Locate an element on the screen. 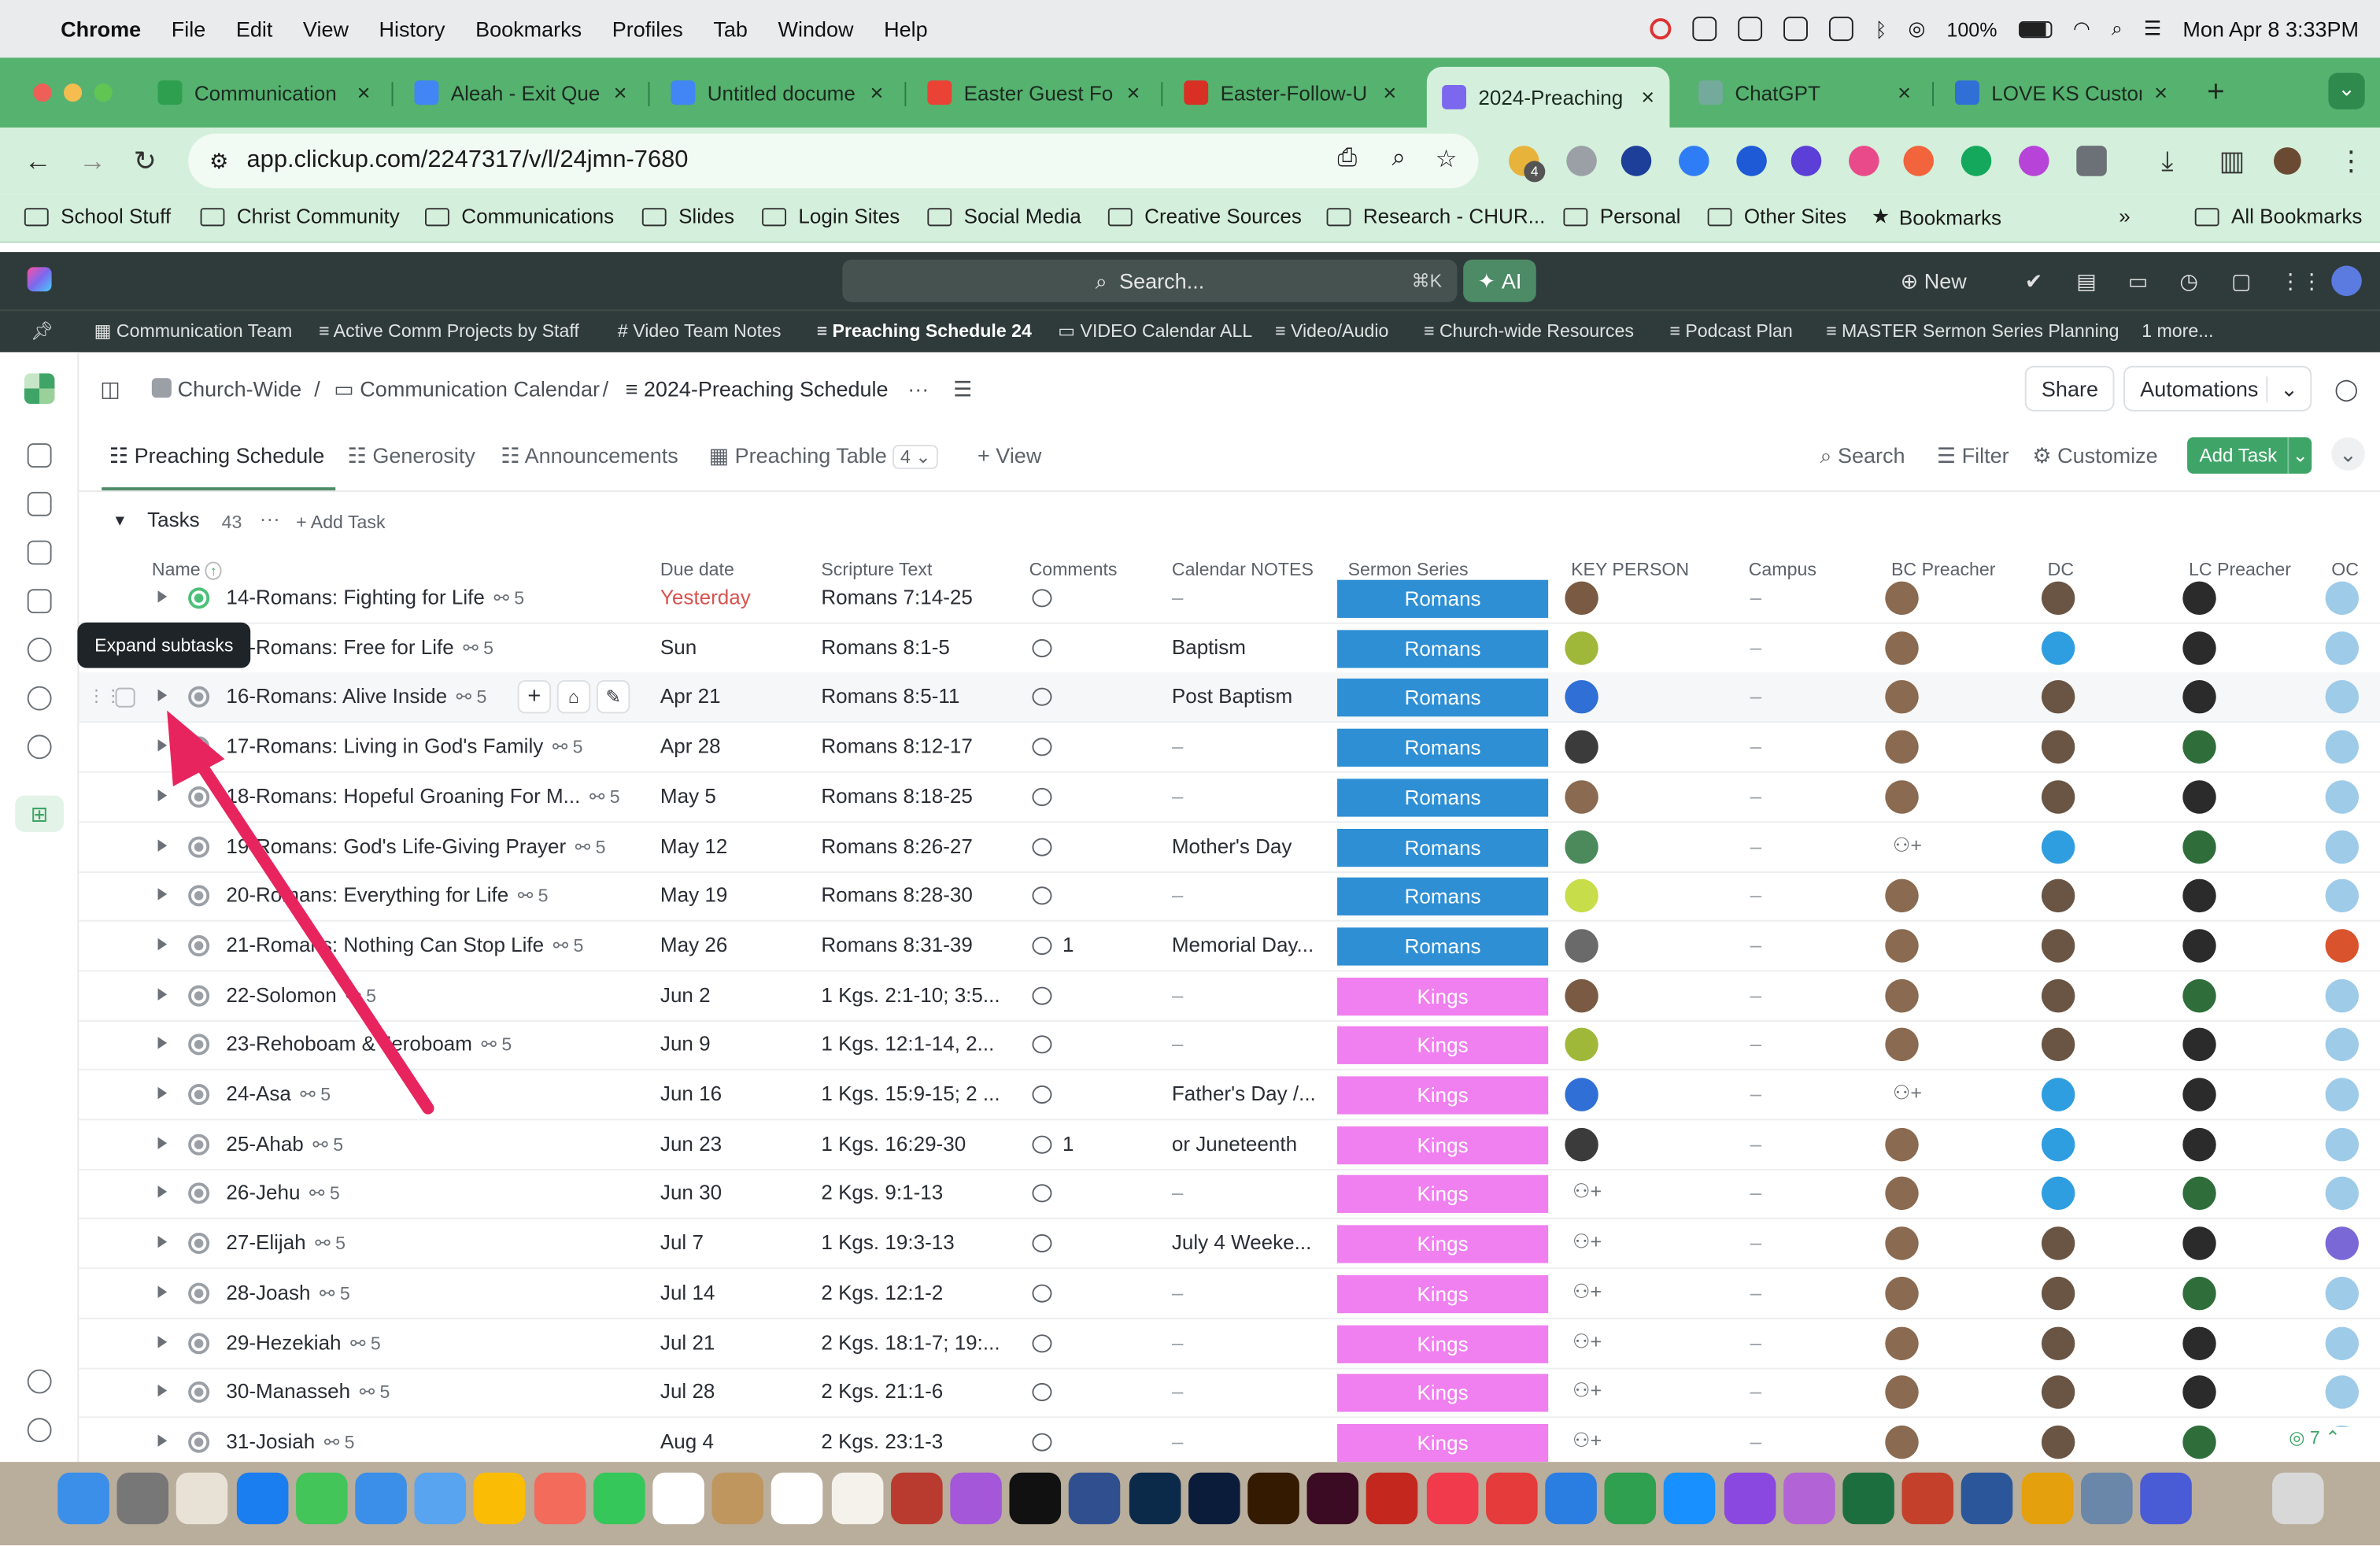  task-name: 26-Jehu is located at coordinates (263, 1193).